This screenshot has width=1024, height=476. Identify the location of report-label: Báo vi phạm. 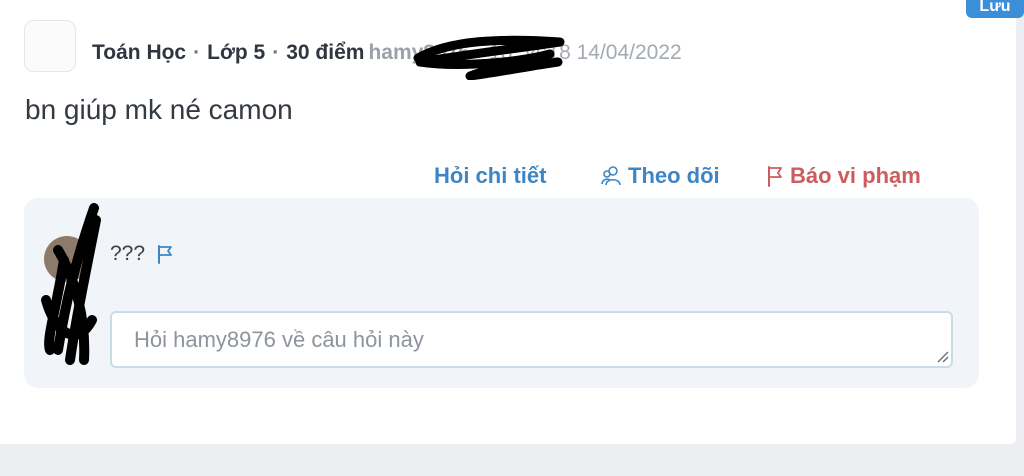
(855, 175).